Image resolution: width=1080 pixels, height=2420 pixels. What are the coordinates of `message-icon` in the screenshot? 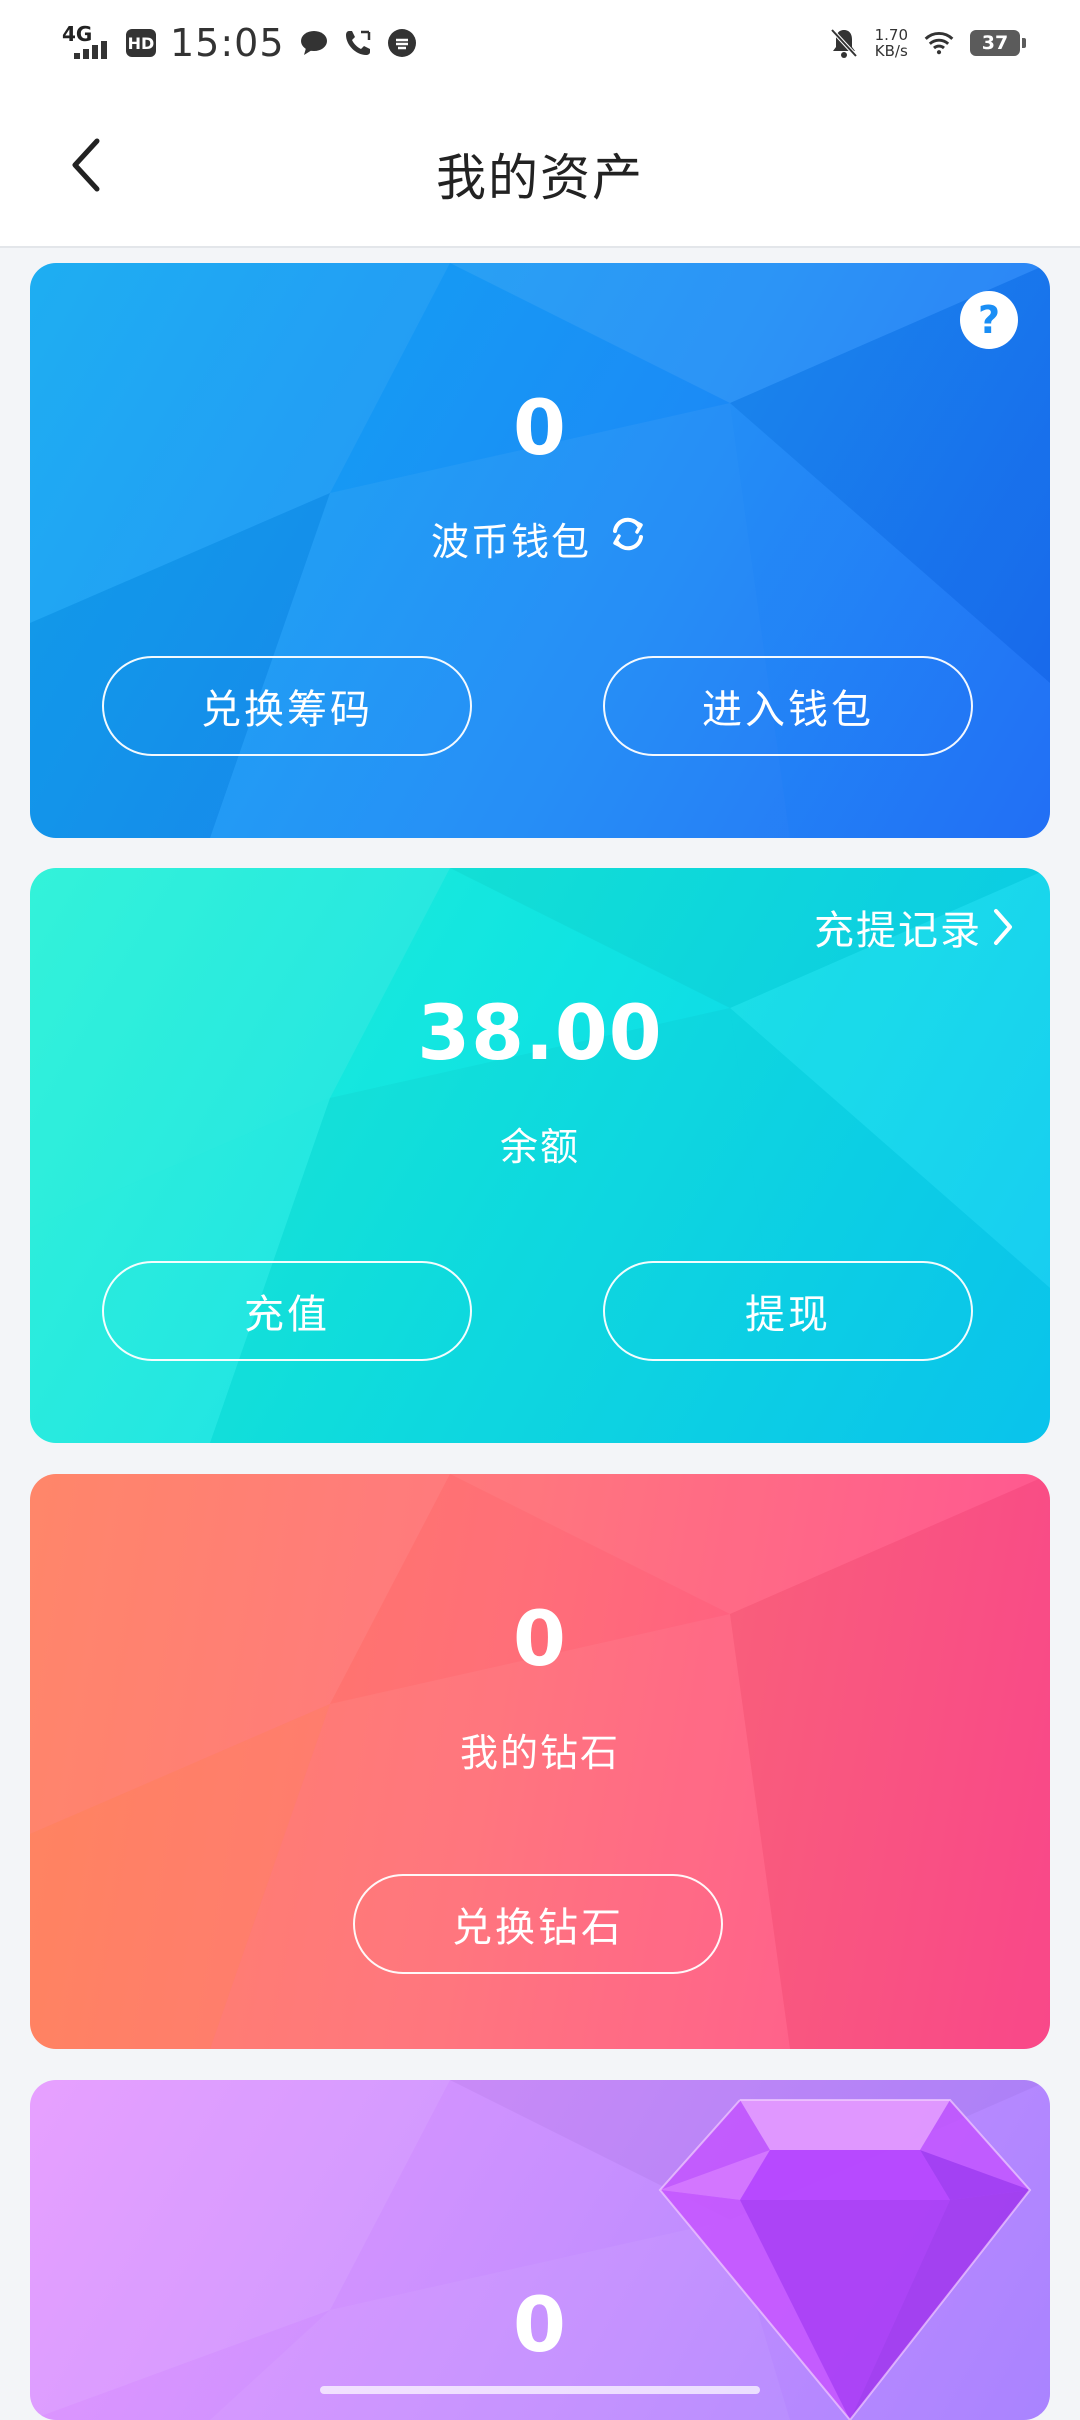 It's located at (314, 43).